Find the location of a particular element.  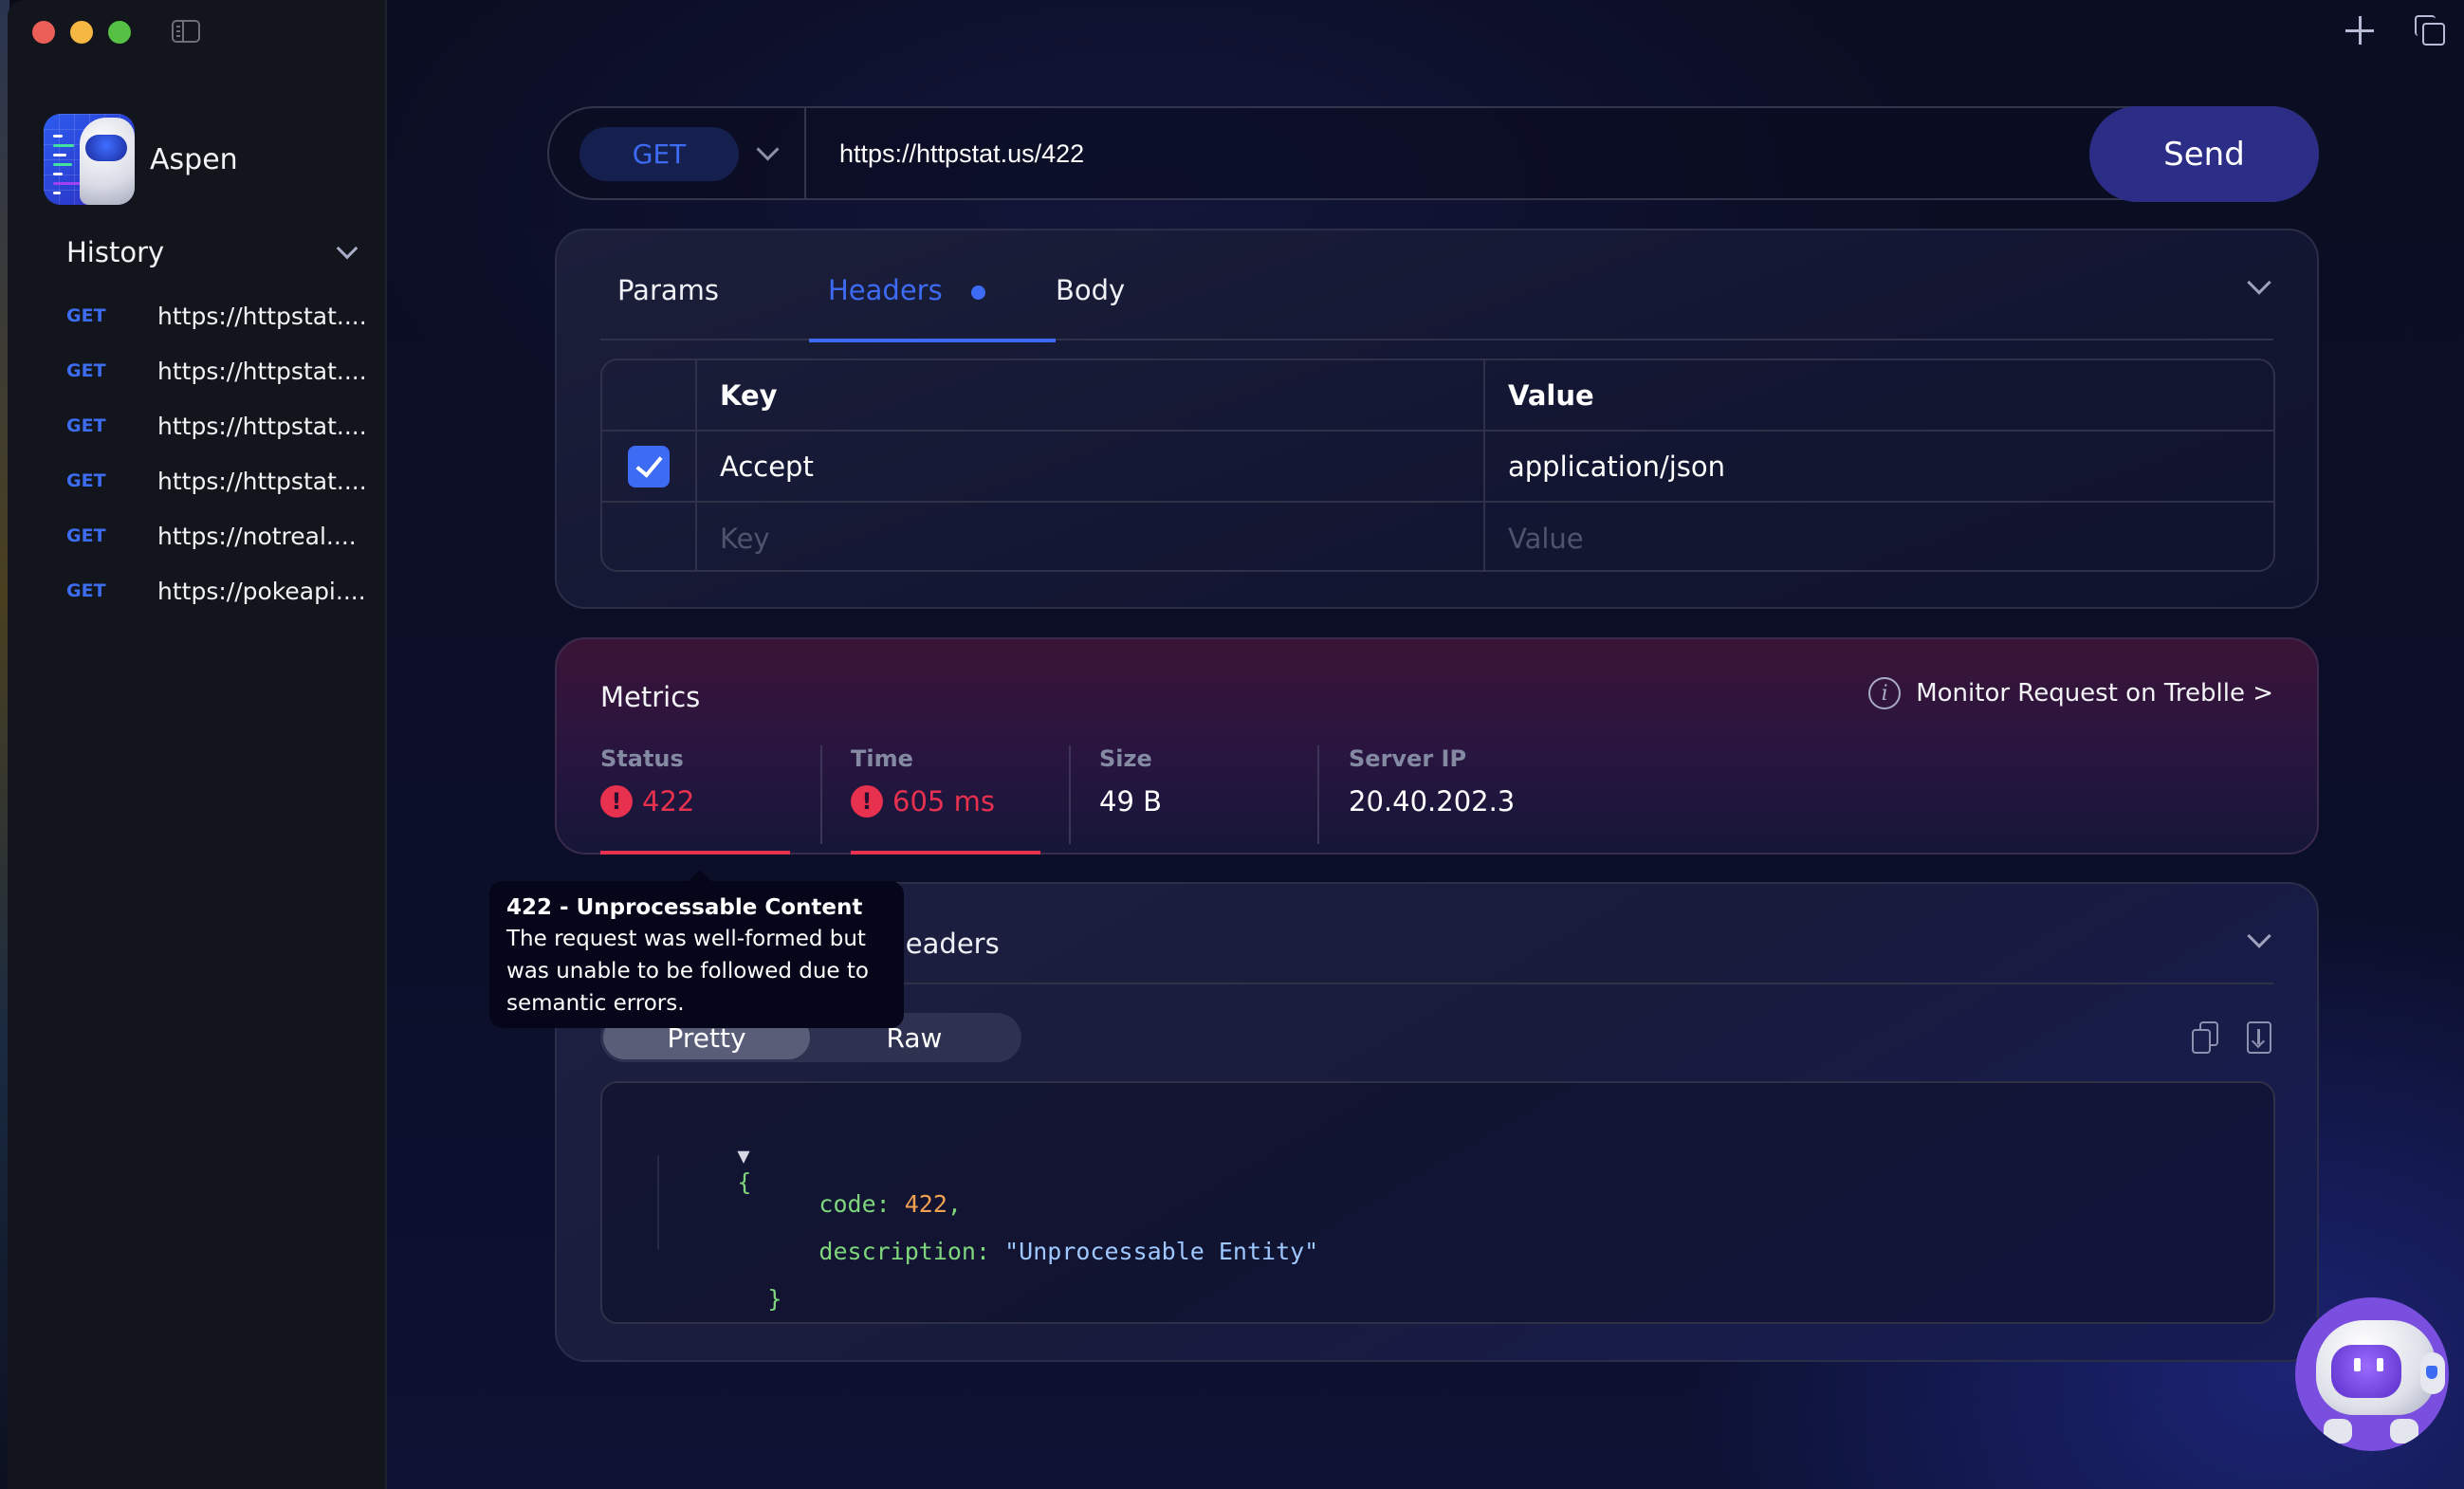

status-error-underline is located at coordinates (695, 853).